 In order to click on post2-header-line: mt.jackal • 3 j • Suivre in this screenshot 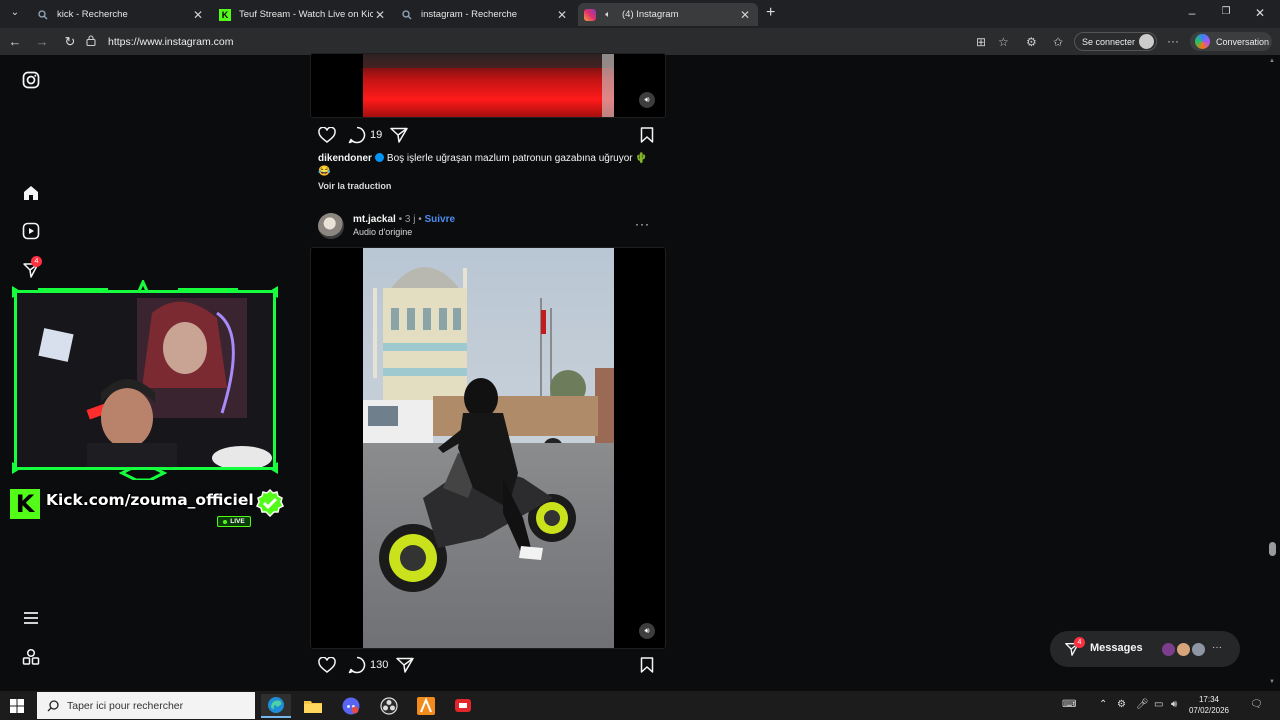, I will do `click(404, 219)`.